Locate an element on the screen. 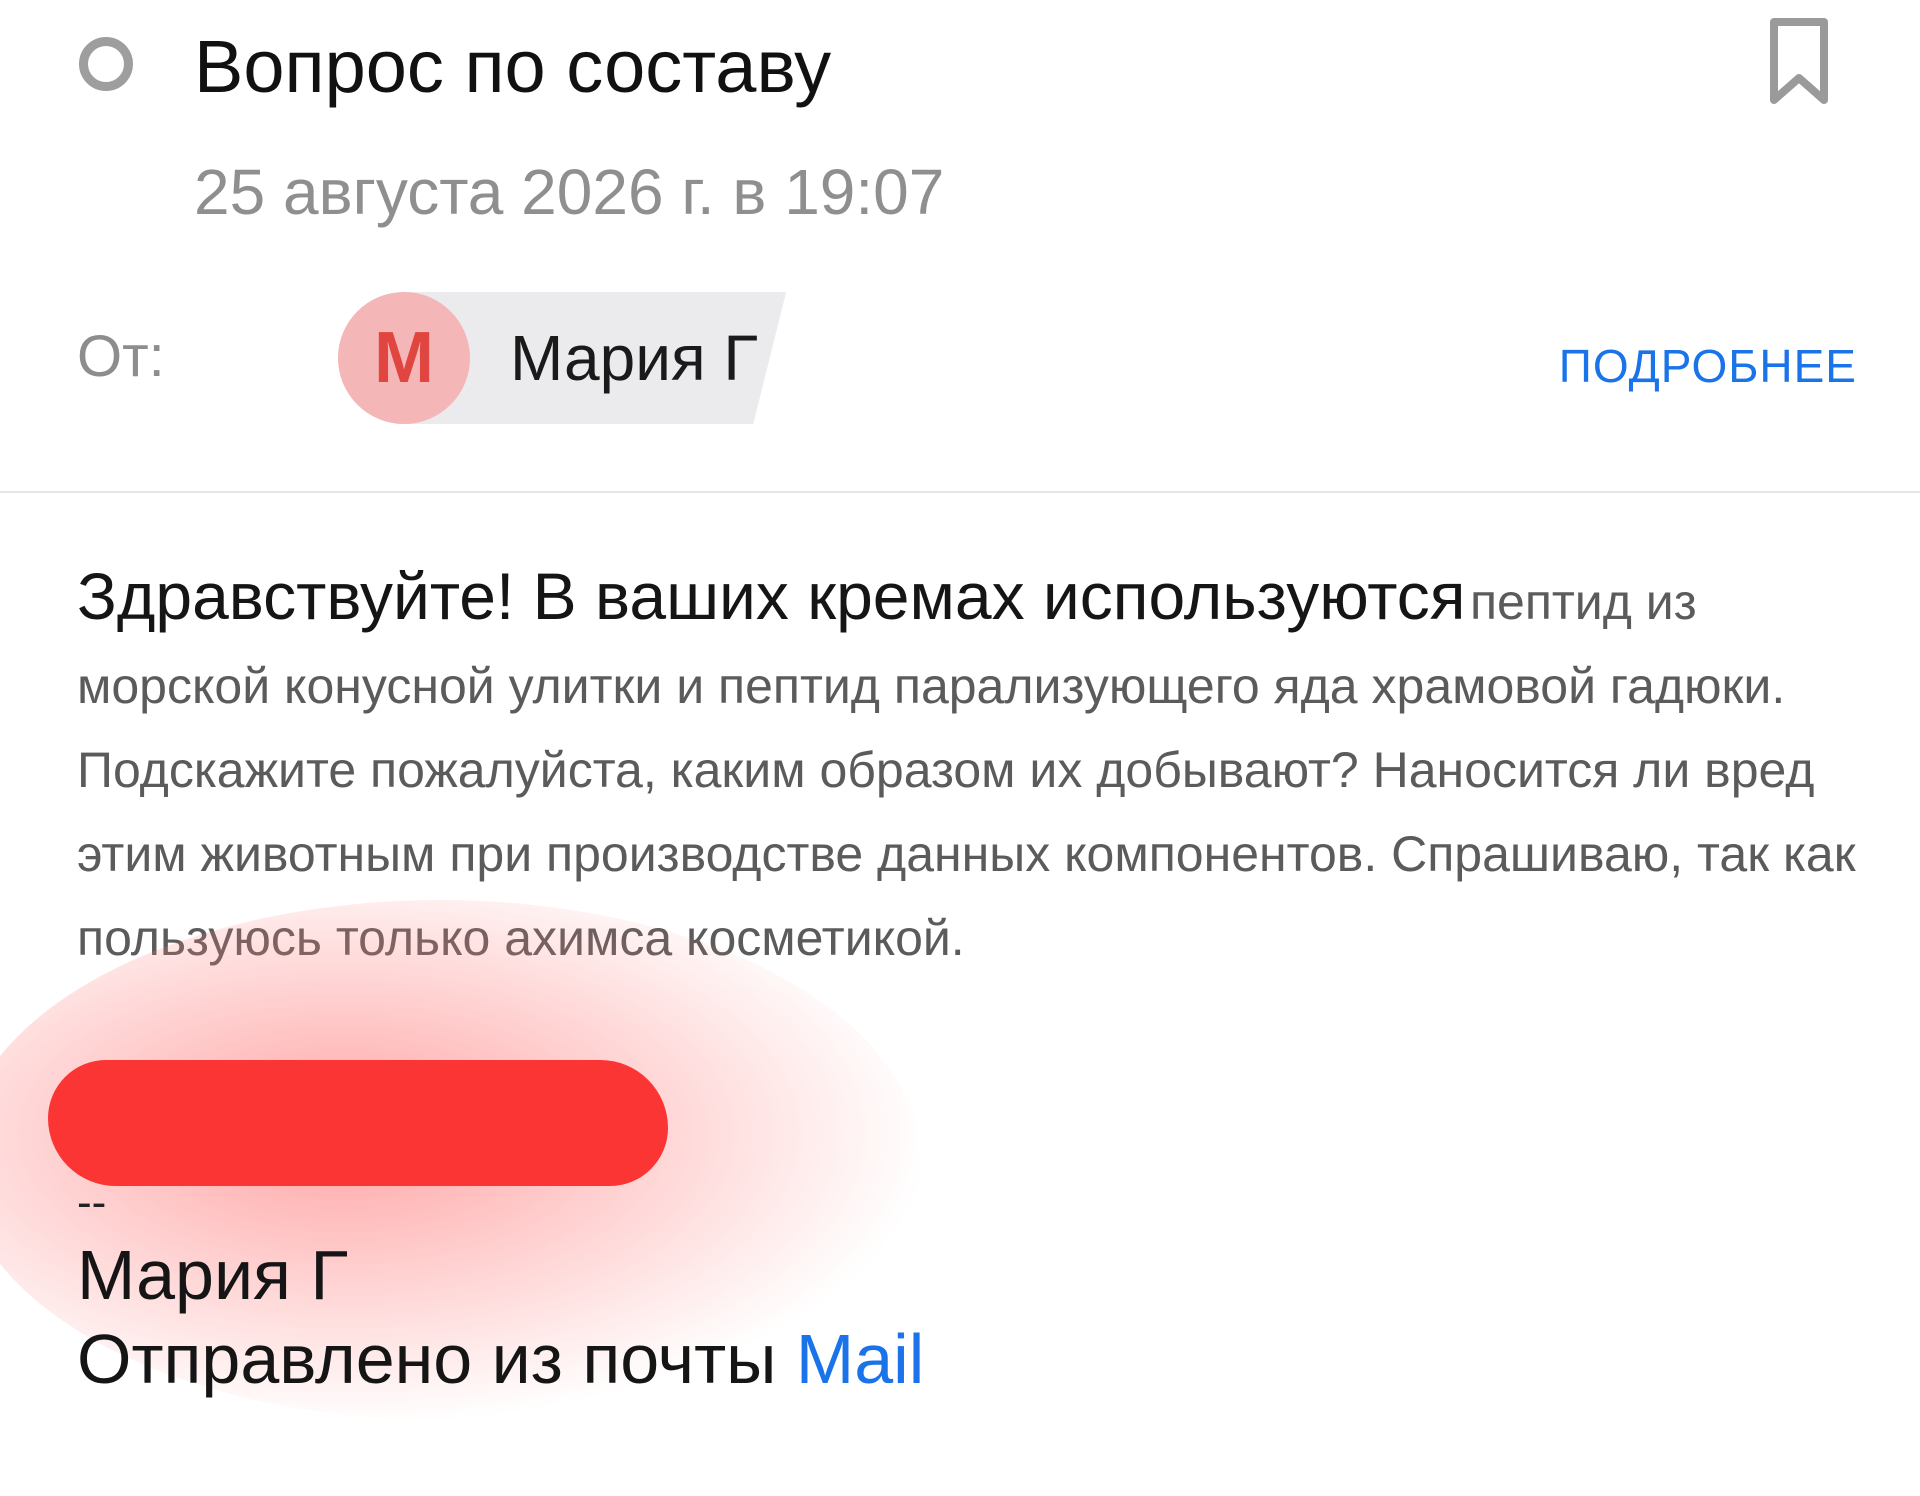 The image size is (1920, 1496). message-subject: Вопрос по составу is located at coordinates (513, 66).